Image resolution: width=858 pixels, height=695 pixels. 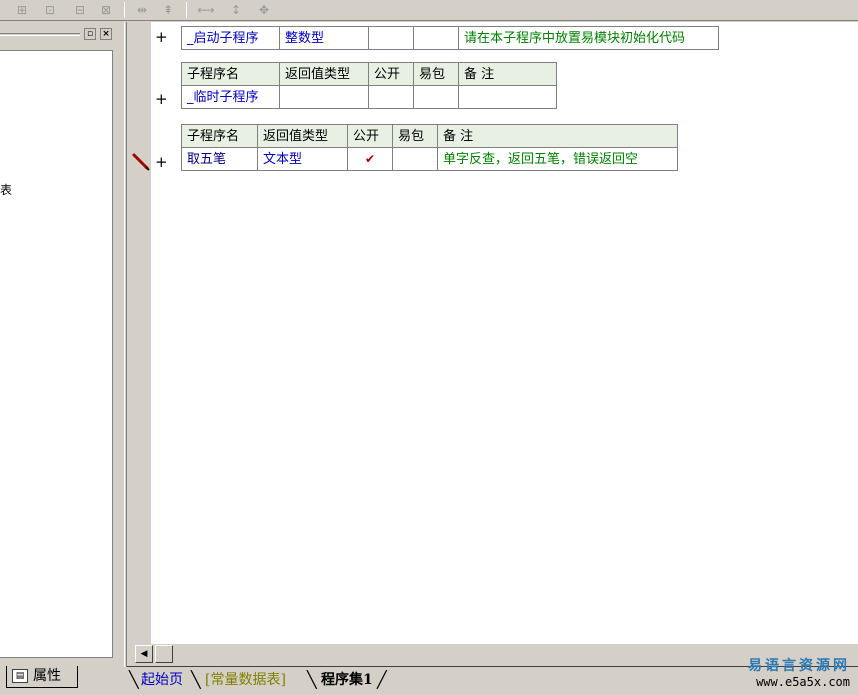 I want to click on delete-row-icon: ⊟, so click(x=80, y=10).